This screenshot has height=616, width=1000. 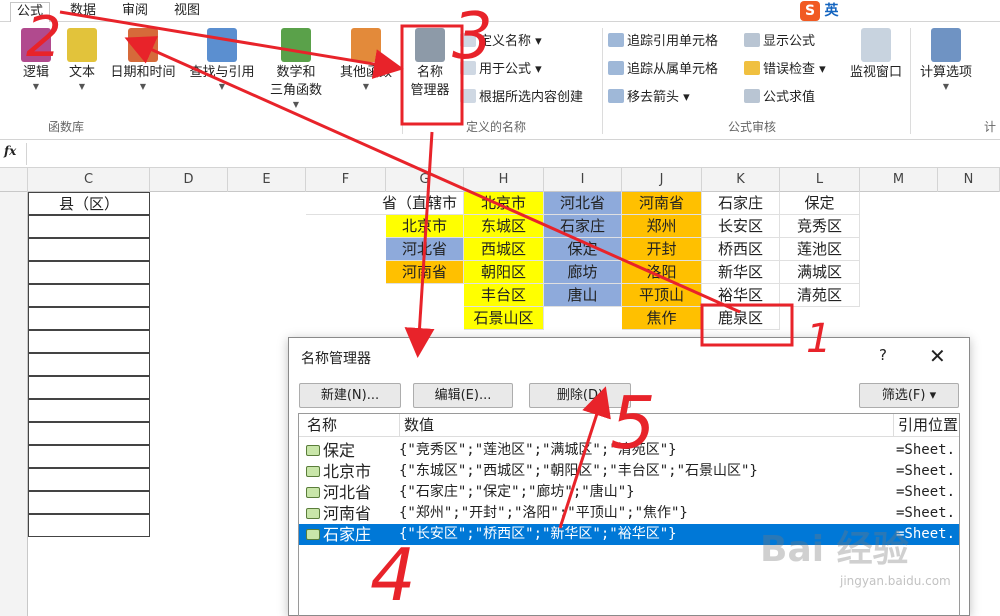 I want to click on cell-l3: 莲池区, so click(x=820, y=249).